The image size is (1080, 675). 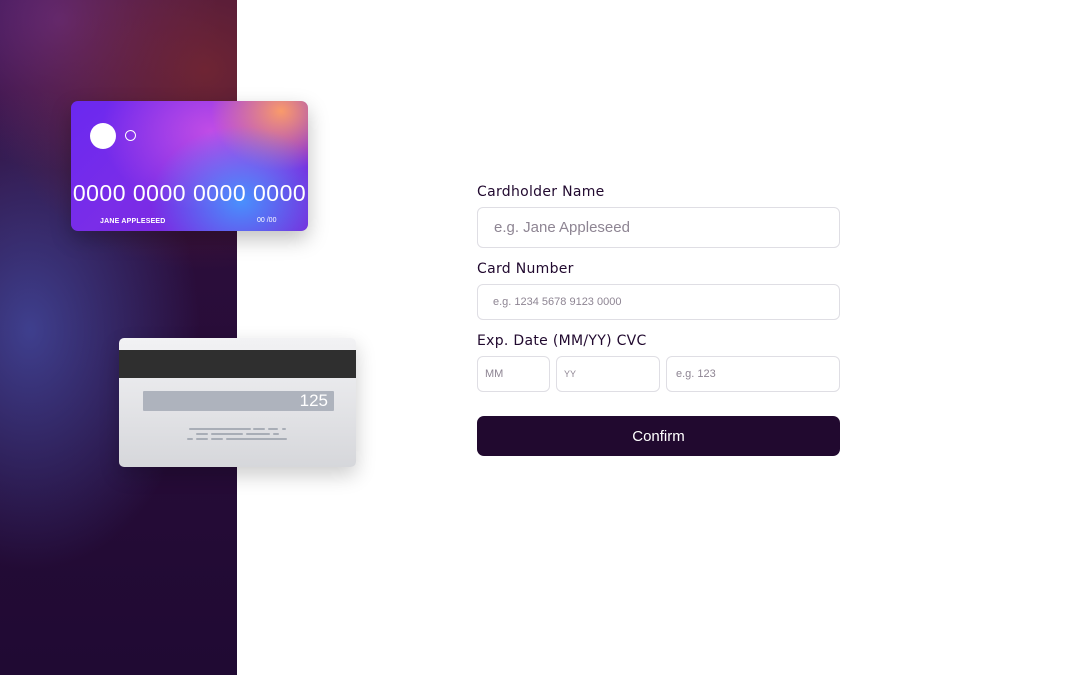 I want to click on exp-month-input, so click(x=513, y=374).